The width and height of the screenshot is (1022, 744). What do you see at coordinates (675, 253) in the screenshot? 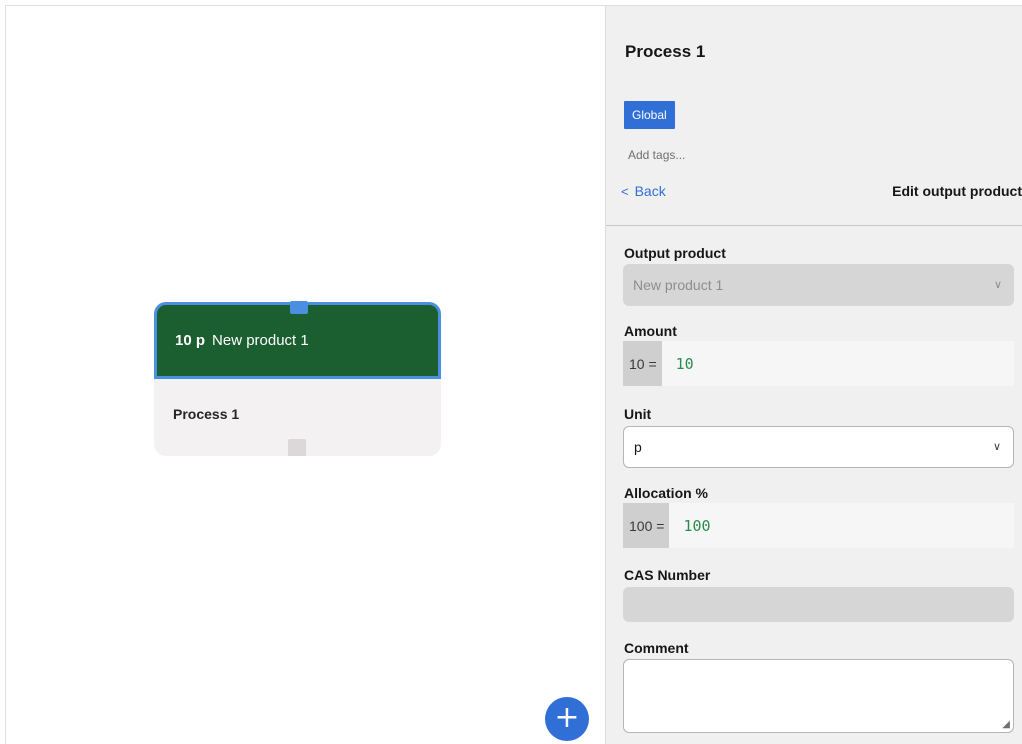
I see `output-product-label: Output product` at bounding box center [675, 253].